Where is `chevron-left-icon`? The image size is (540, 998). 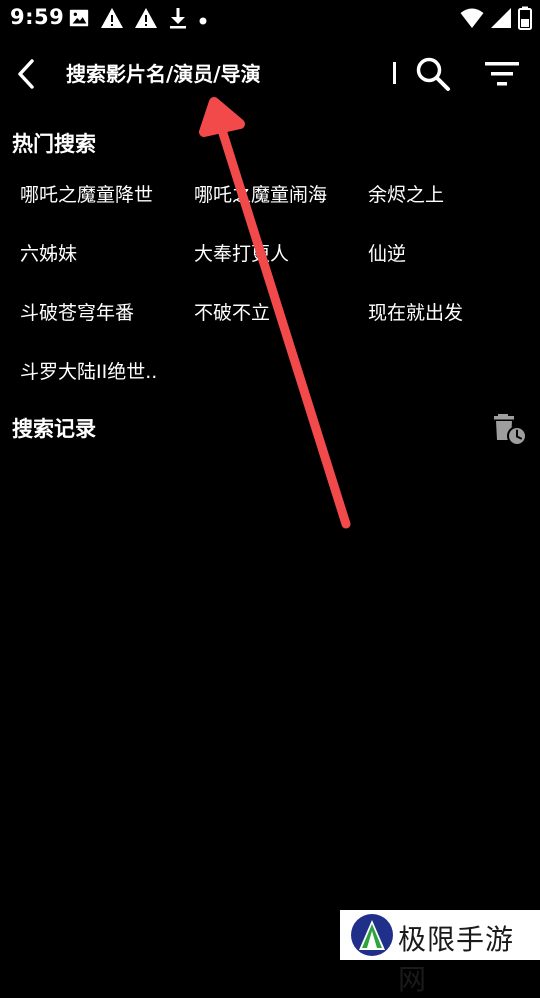
chevron-left-icon is located at coordinates (26, 74).